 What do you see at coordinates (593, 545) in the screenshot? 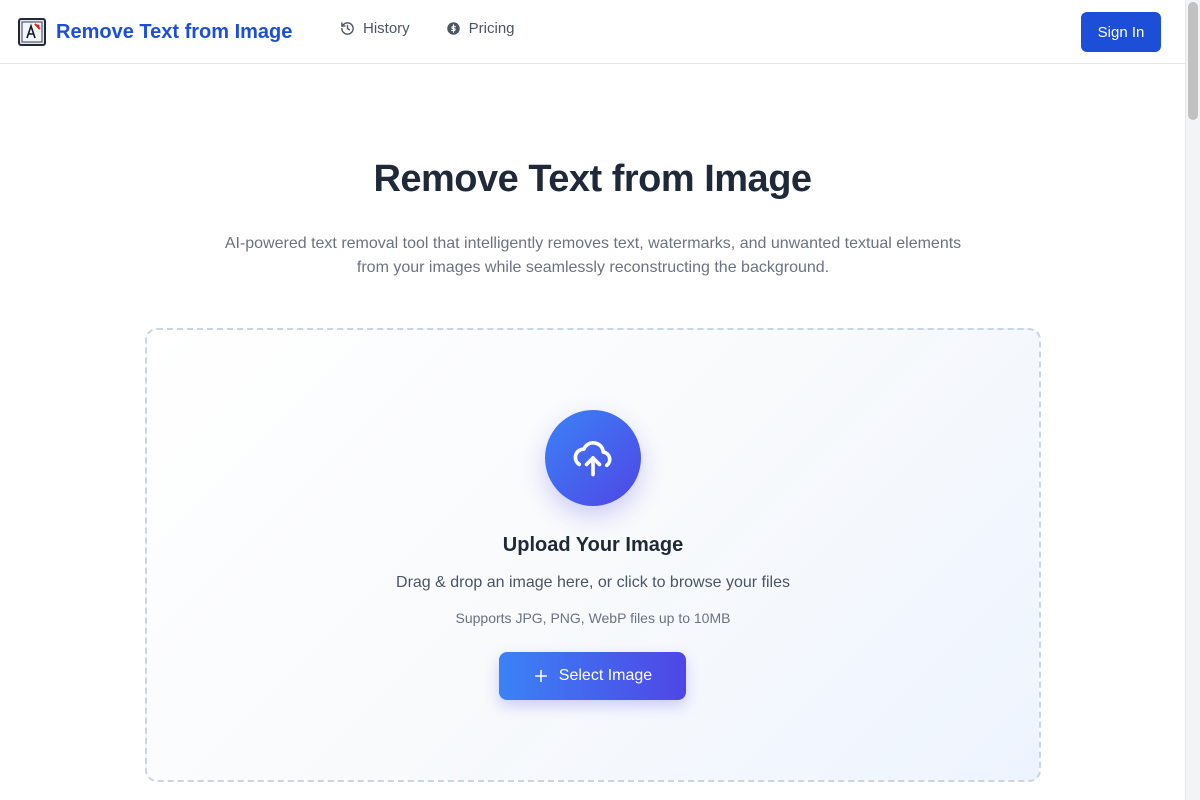
I see `upload-title: Upload Your Image` at bounding box center [593, 545].